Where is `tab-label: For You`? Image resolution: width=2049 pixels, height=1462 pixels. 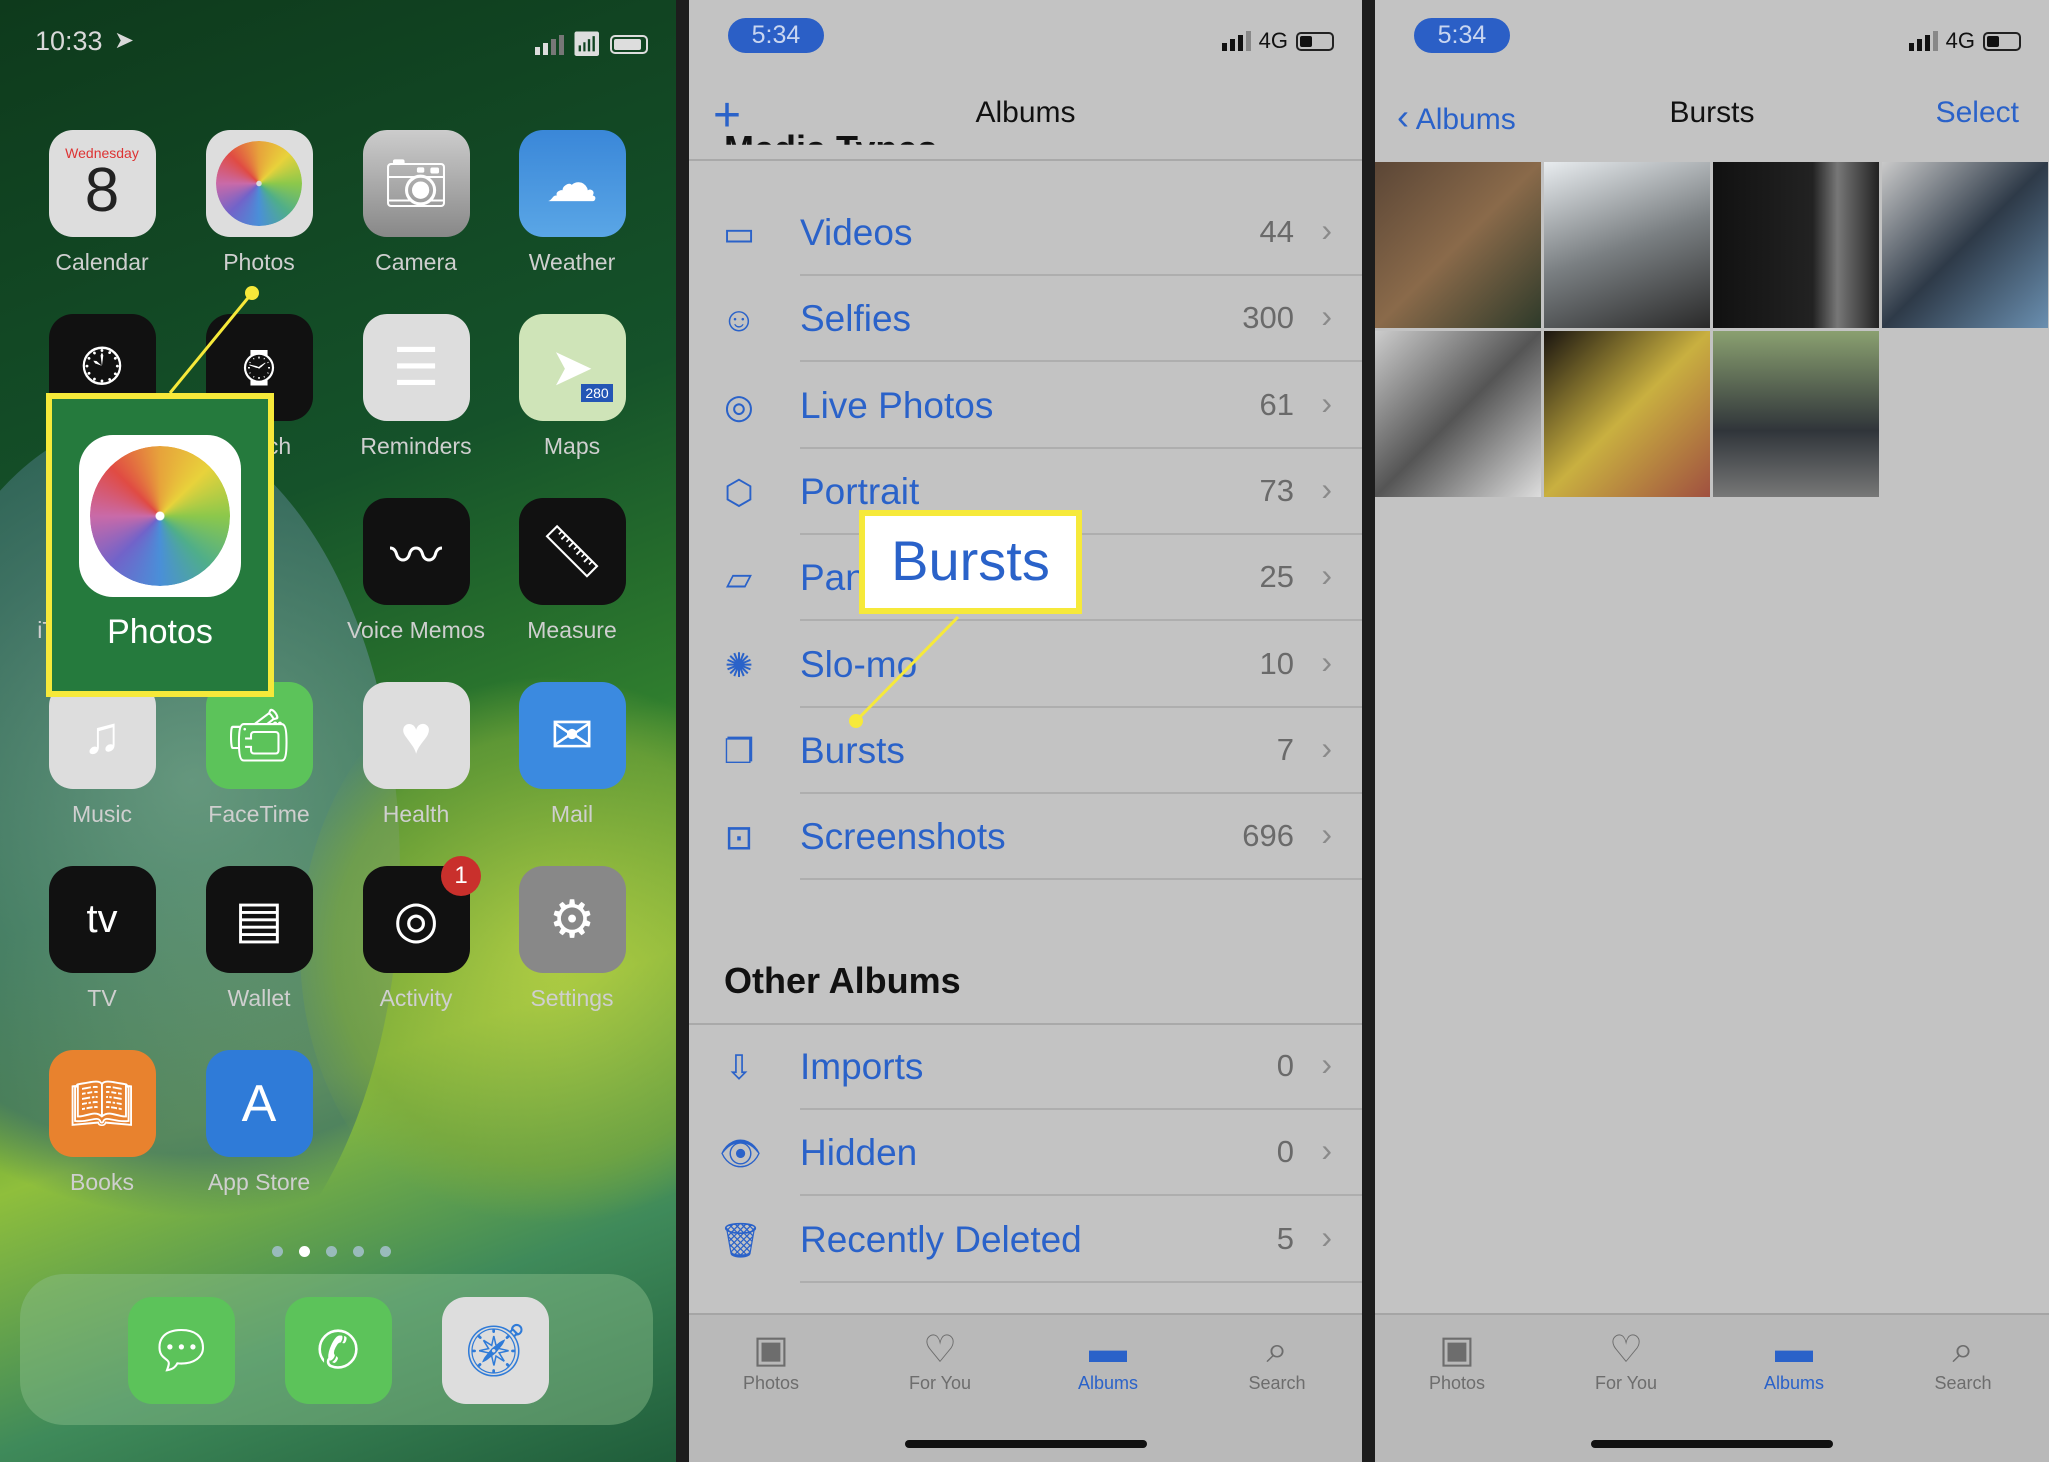
tab-label: For You is located at coordinates (1626, 1383).